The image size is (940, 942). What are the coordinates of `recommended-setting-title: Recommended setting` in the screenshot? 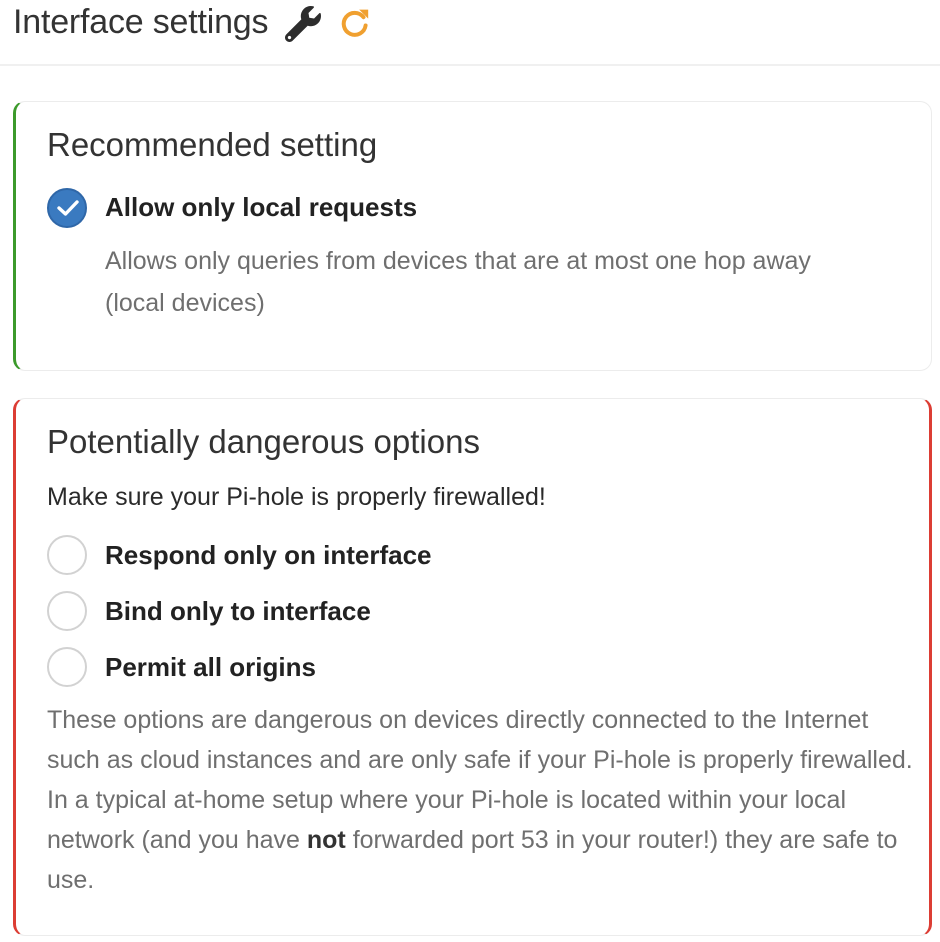 It's located at (212, 144).